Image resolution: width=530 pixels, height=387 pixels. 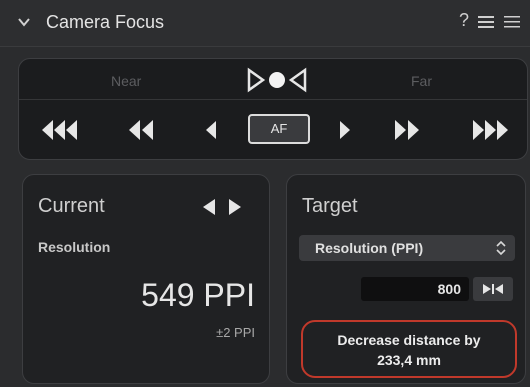 I want to click on step-back-medium-button, so click(x=141, y=130).